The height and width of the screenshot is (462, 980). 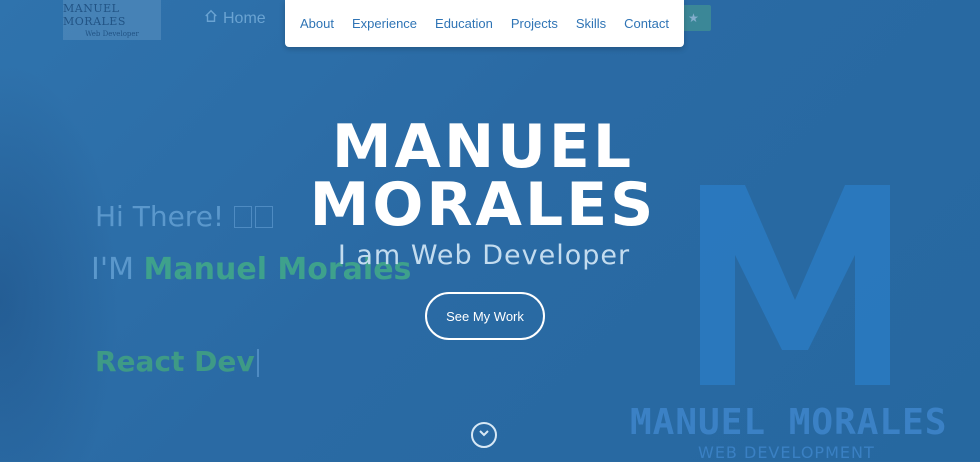 What do you see at coordinates (317, 23) in the screenshot?
I see `nav-about: About` at bounding box center [317, 23].